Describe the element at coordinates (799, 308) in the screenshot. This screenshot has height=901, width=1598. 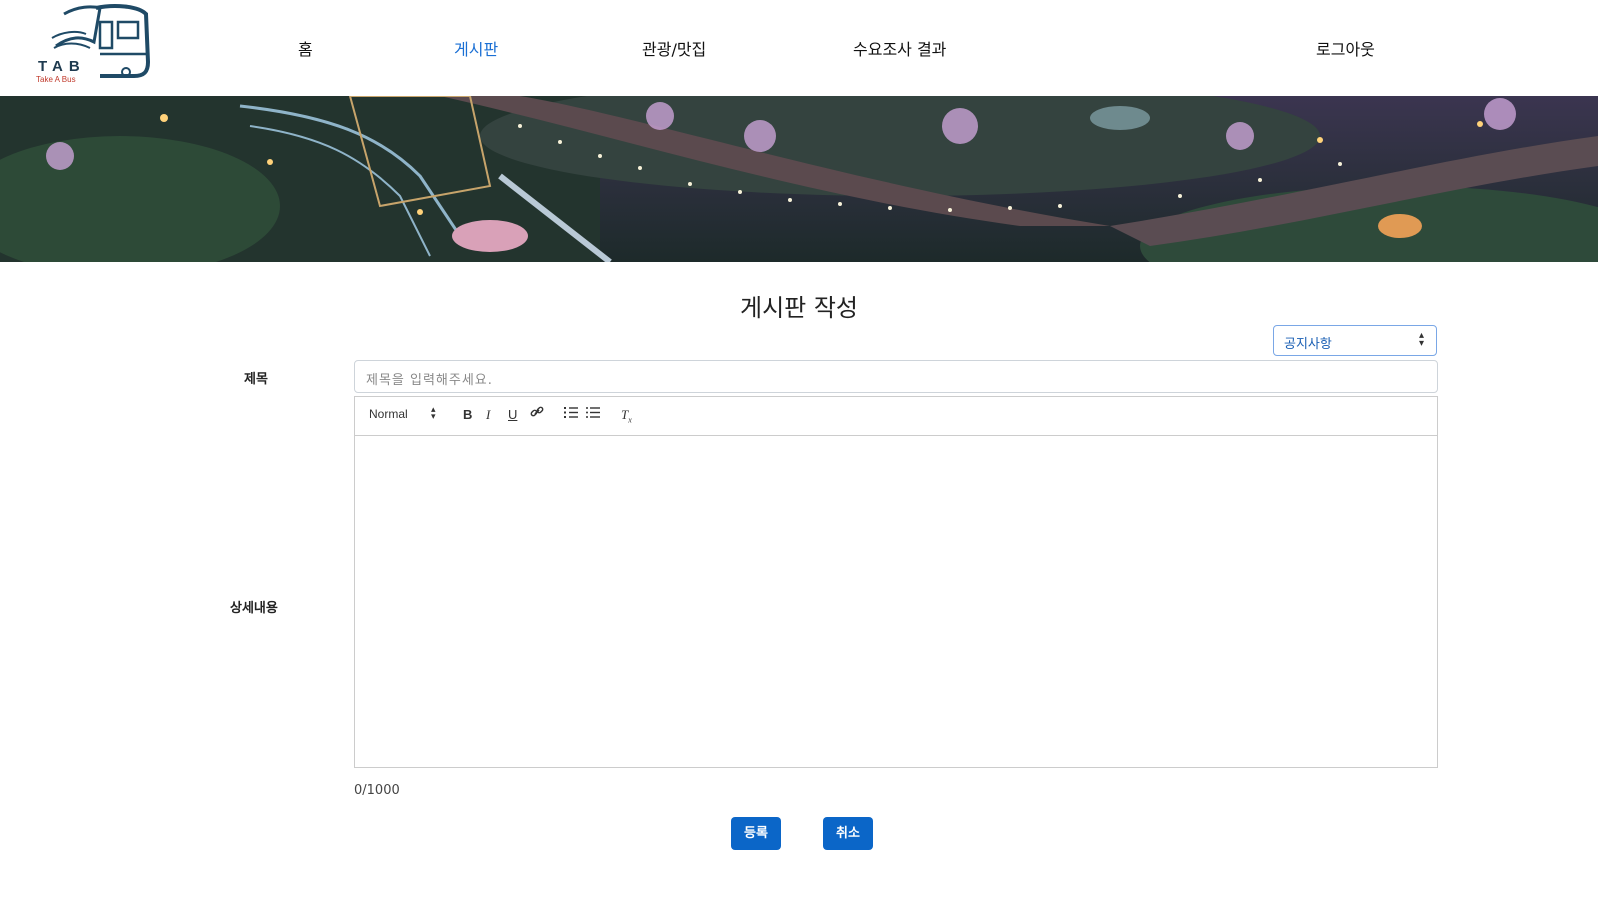
I see `page-title: 게시판 작성` at that location.